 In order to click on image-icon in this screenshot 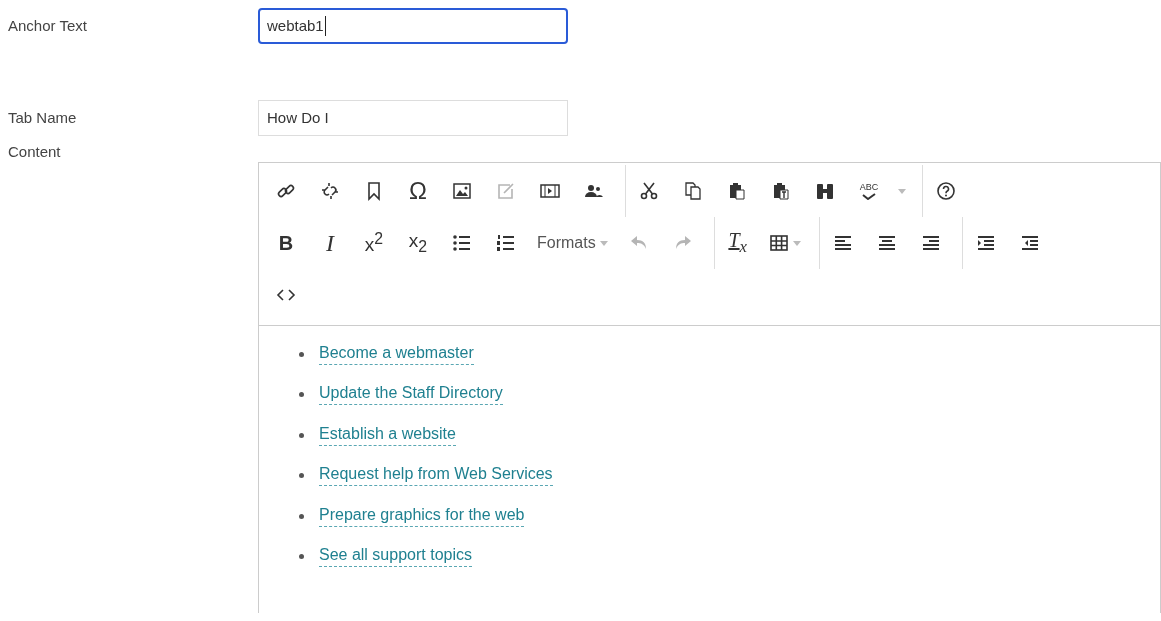, I will do `click(462, 191)`.